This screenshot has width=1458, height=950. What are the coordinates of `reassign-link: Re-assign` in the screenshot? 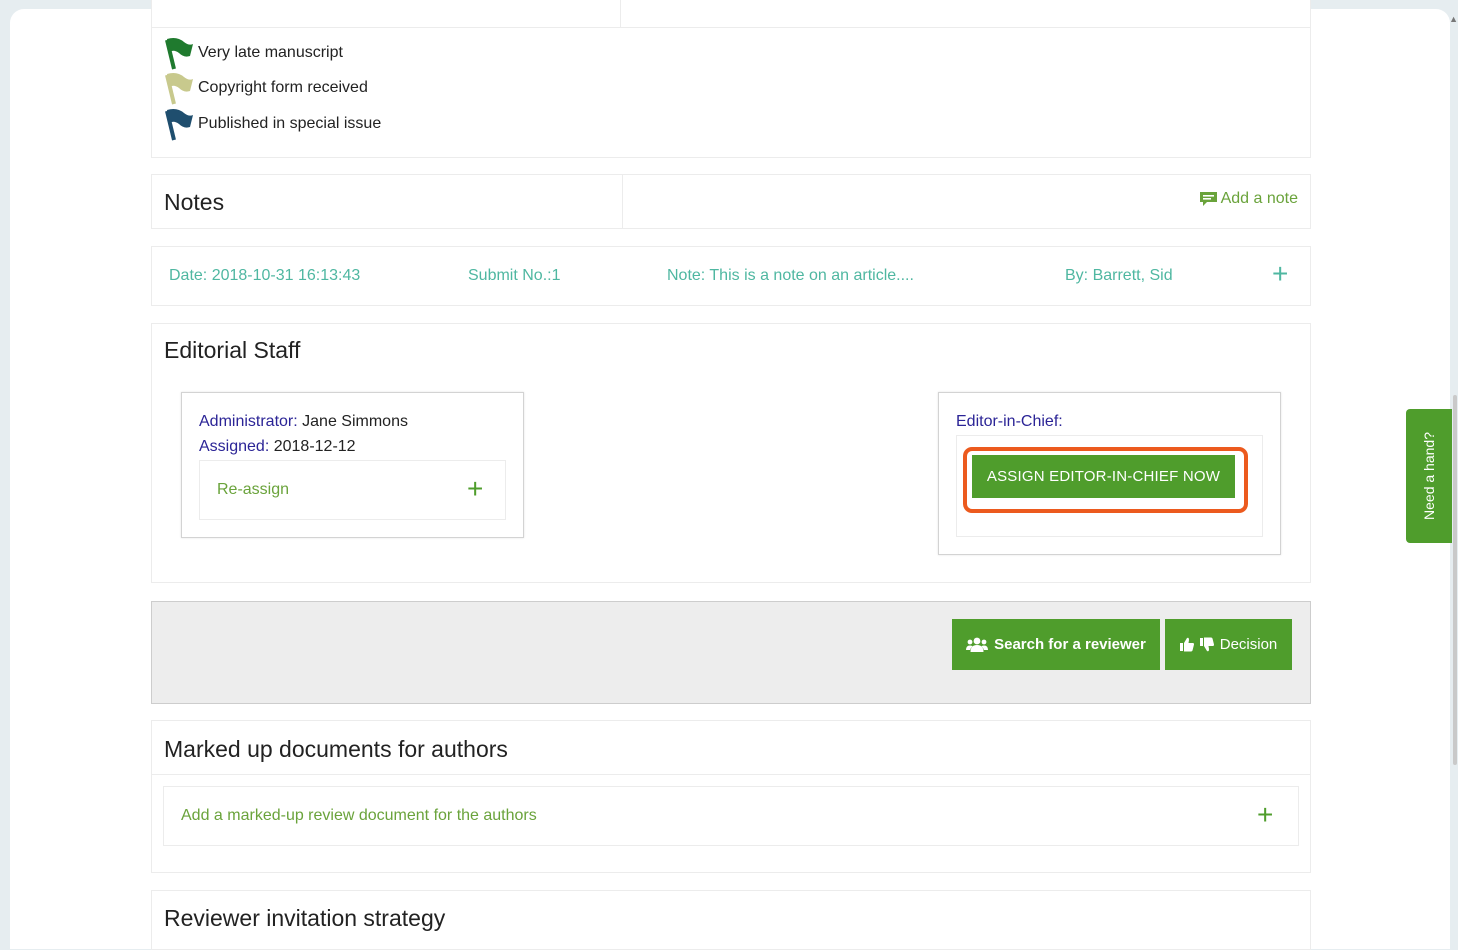 It's located at (253, 490).